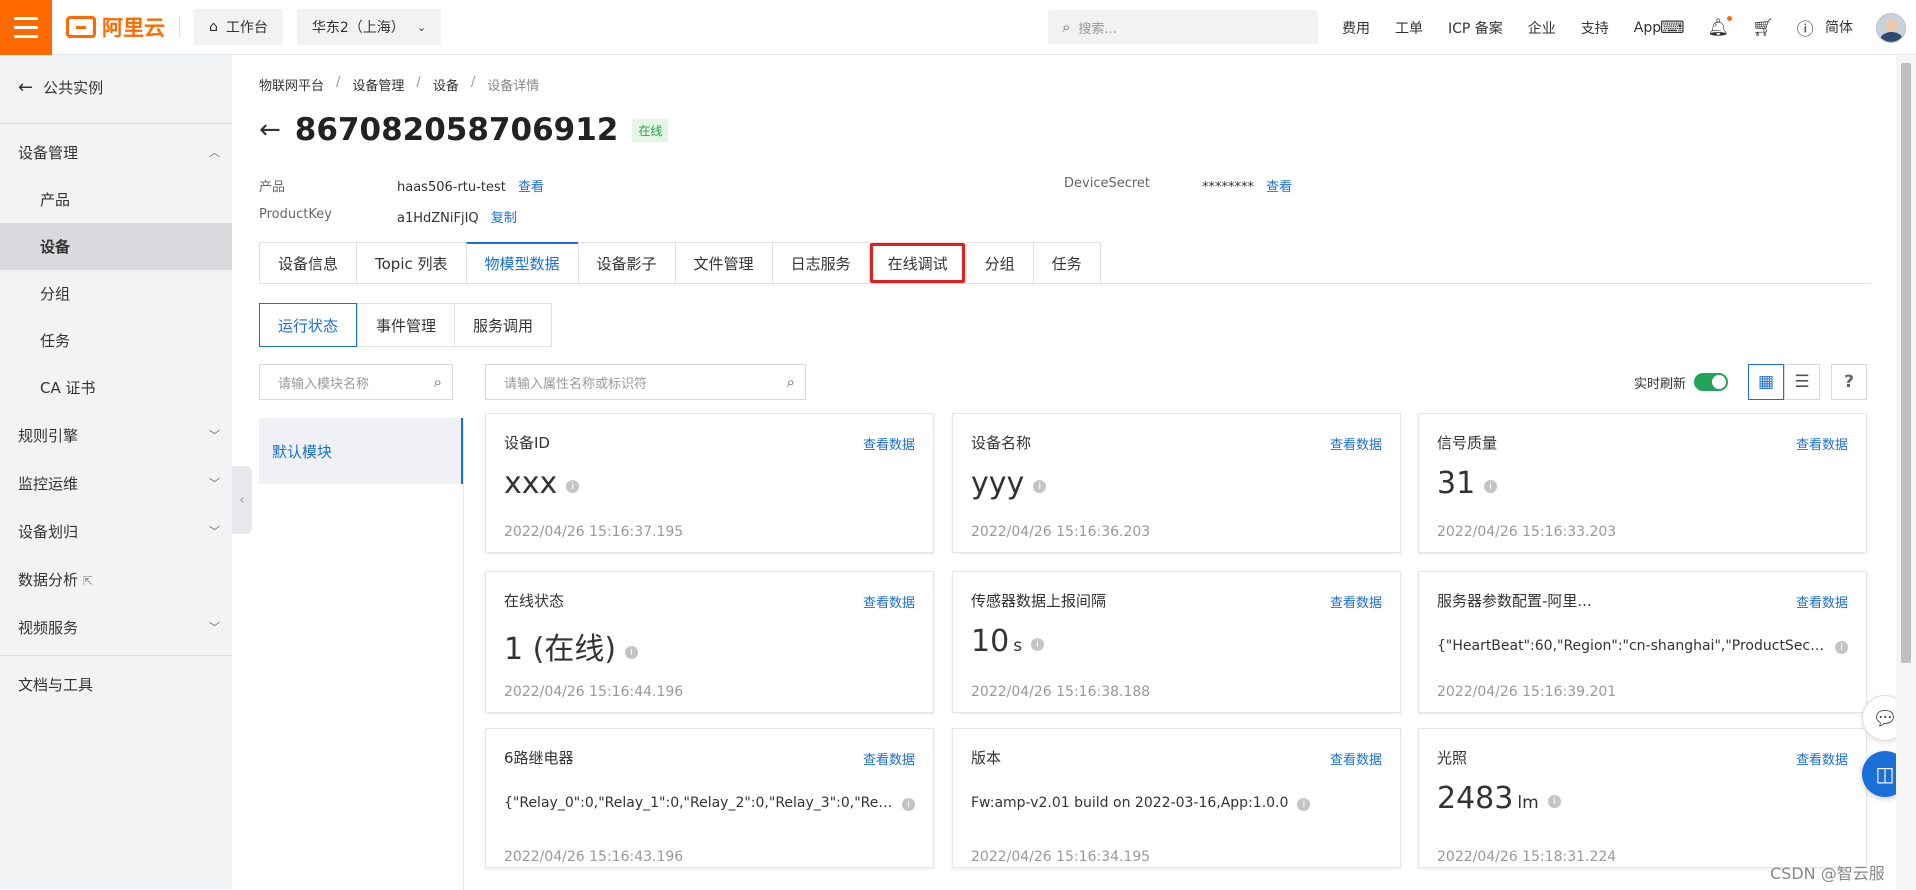 This screenshot has width=1916, height=890. Describe the element at coordinates (421, 27) in the screenshot. I see `chevron-down-icon: ⌄` at that location.